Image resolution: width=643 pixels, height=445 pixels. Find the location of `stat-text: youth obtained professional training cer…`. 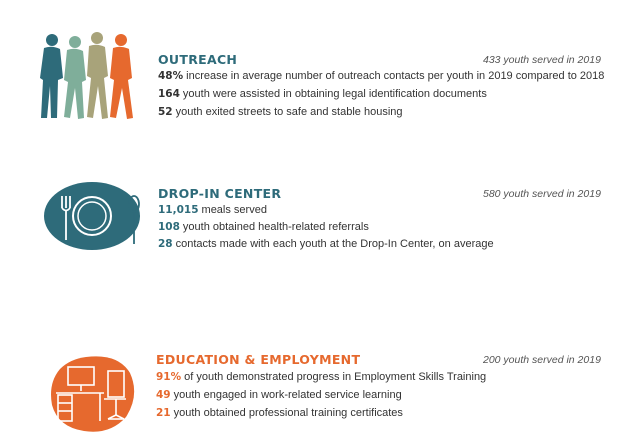

stat-text: youth obtained professional training cer… is located at coordinates (288, 413).